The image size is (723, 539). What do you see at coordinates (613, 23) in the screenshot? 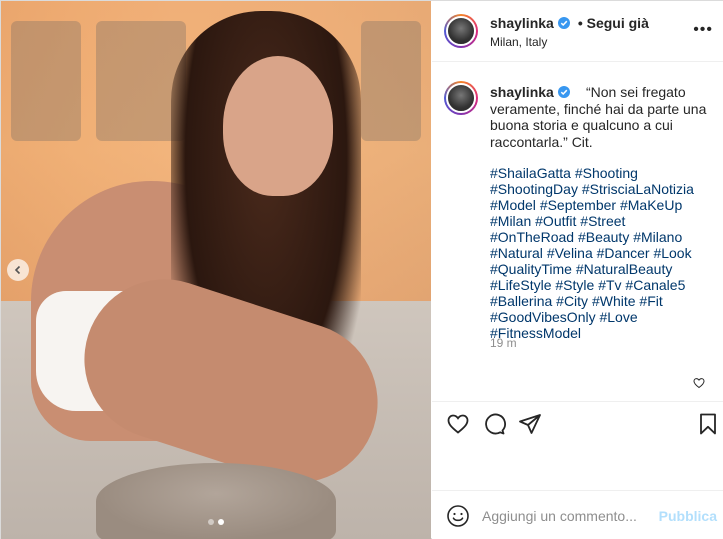
I see `following-status: • Segui già` at bounding box center [613, 23].